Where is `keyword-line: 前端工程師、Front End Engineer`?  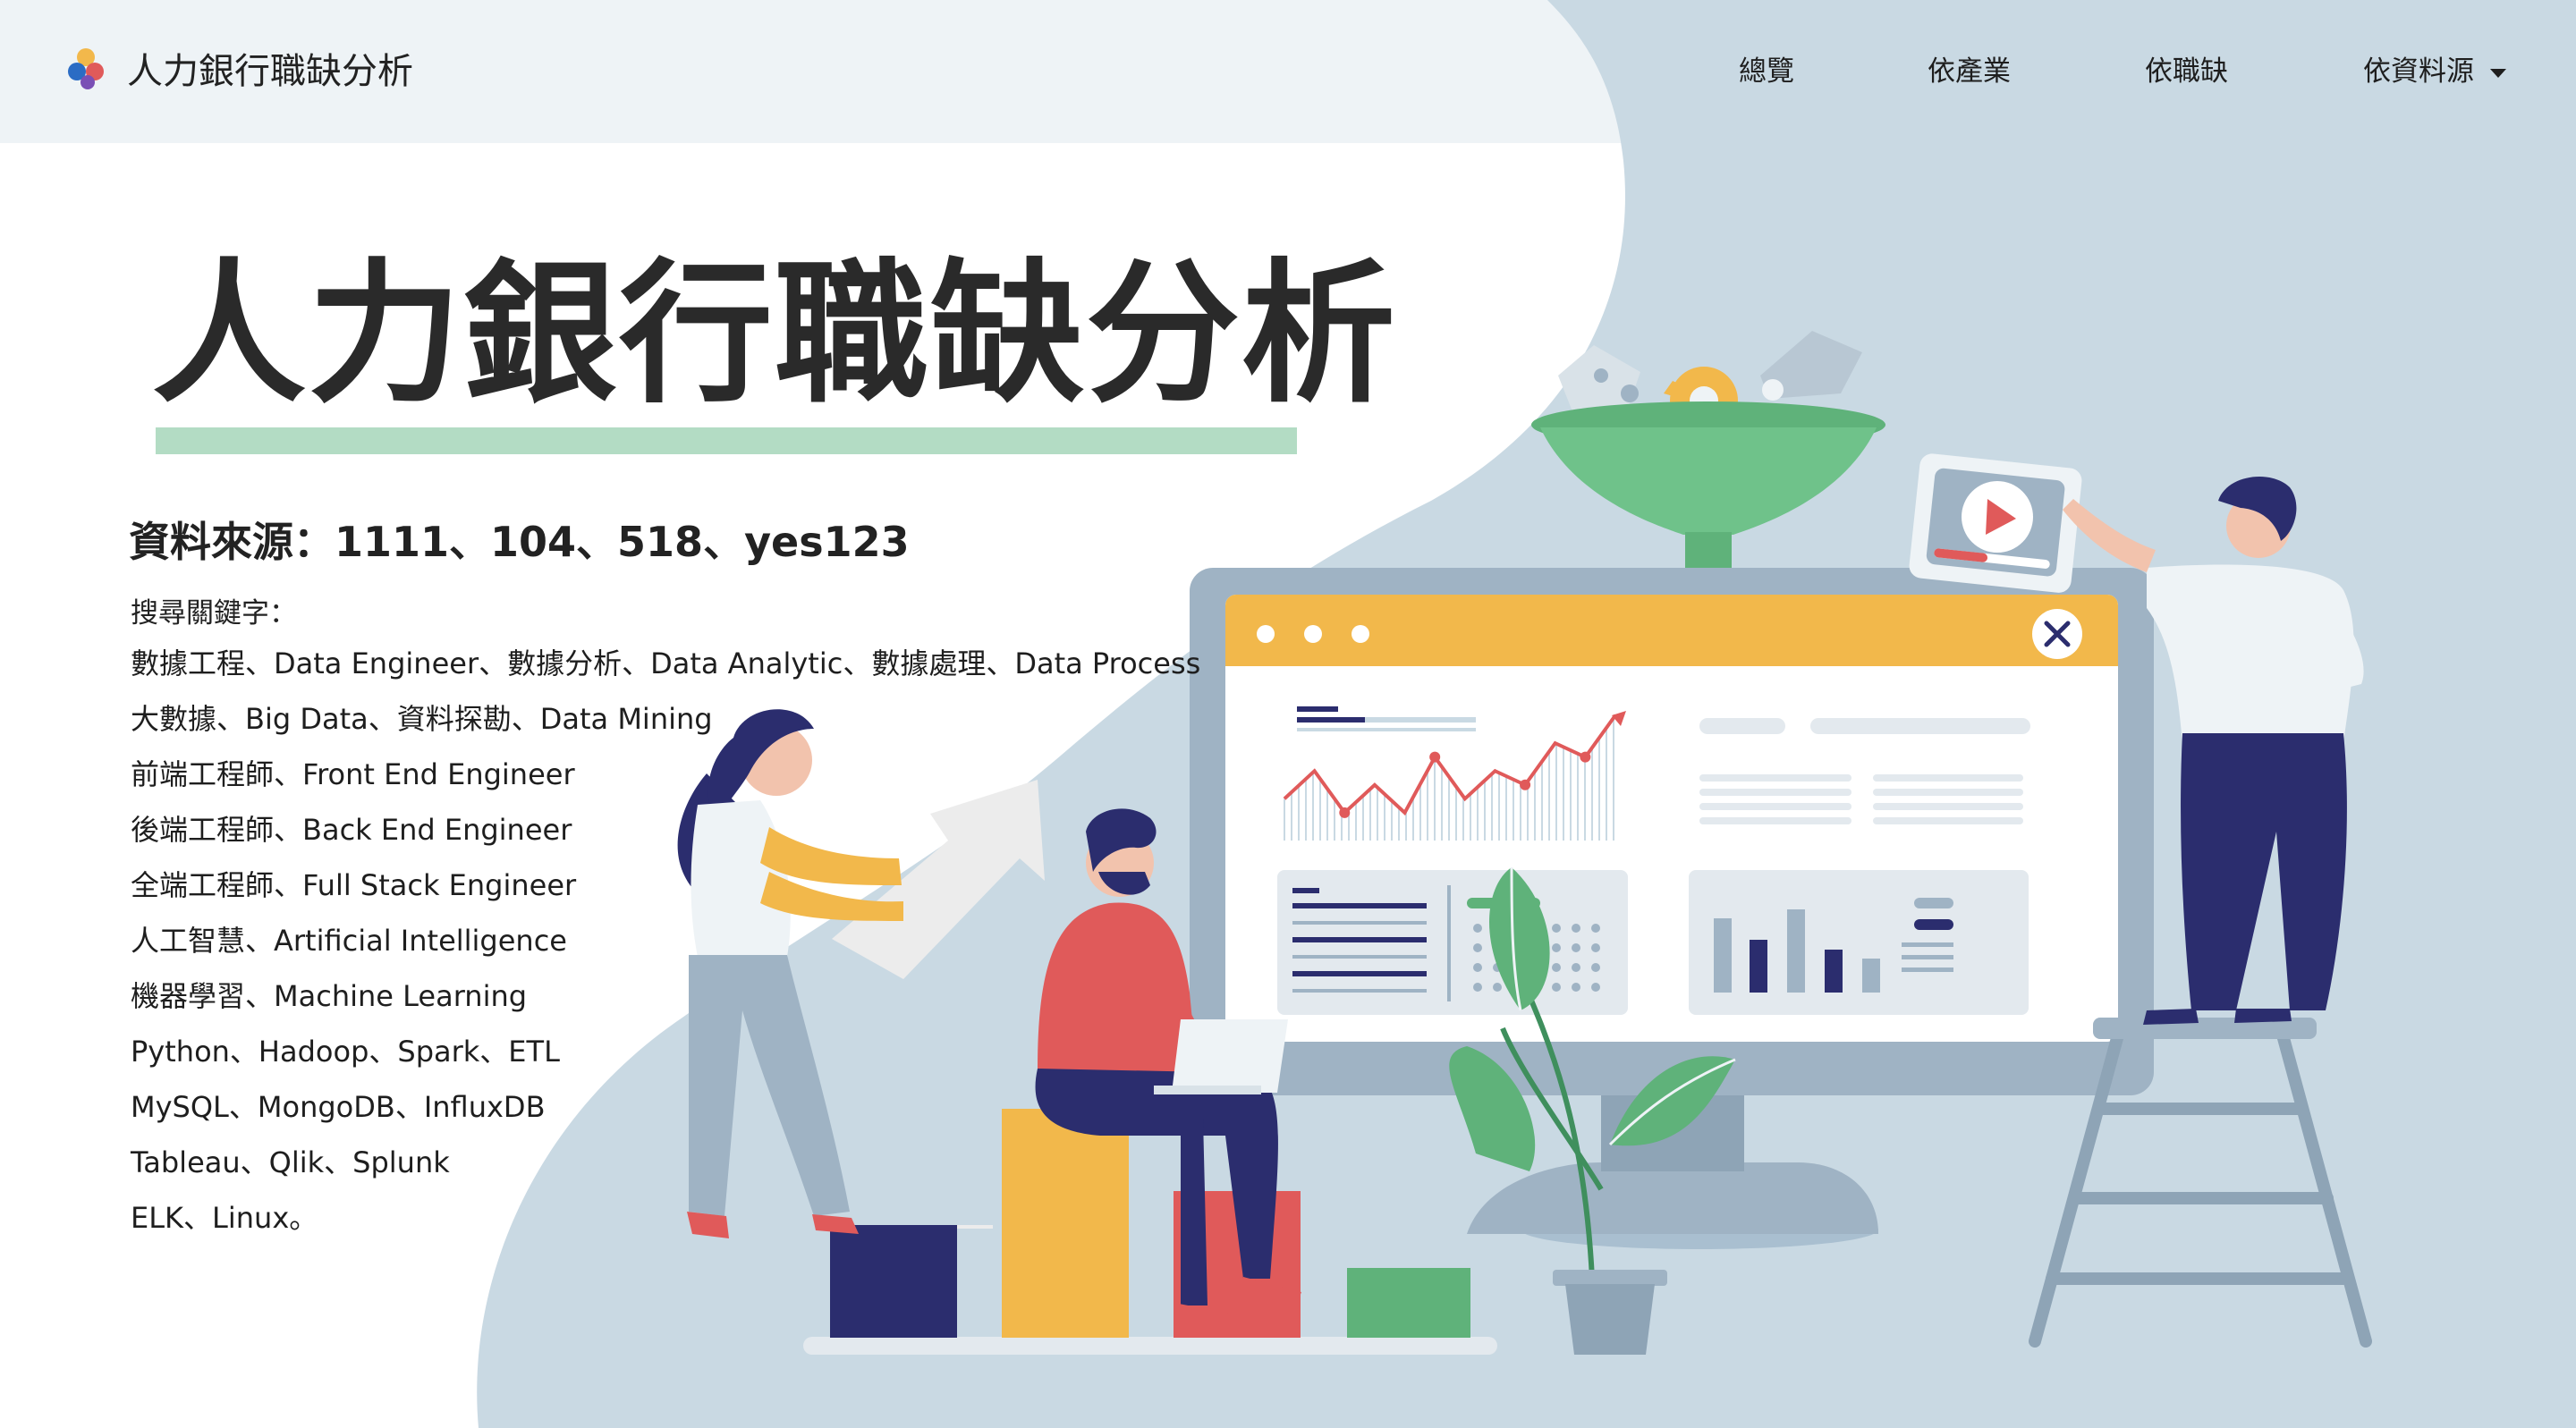
keyword-line: 前端工程師、Front End Engineer is located at coordinates (353, 774).